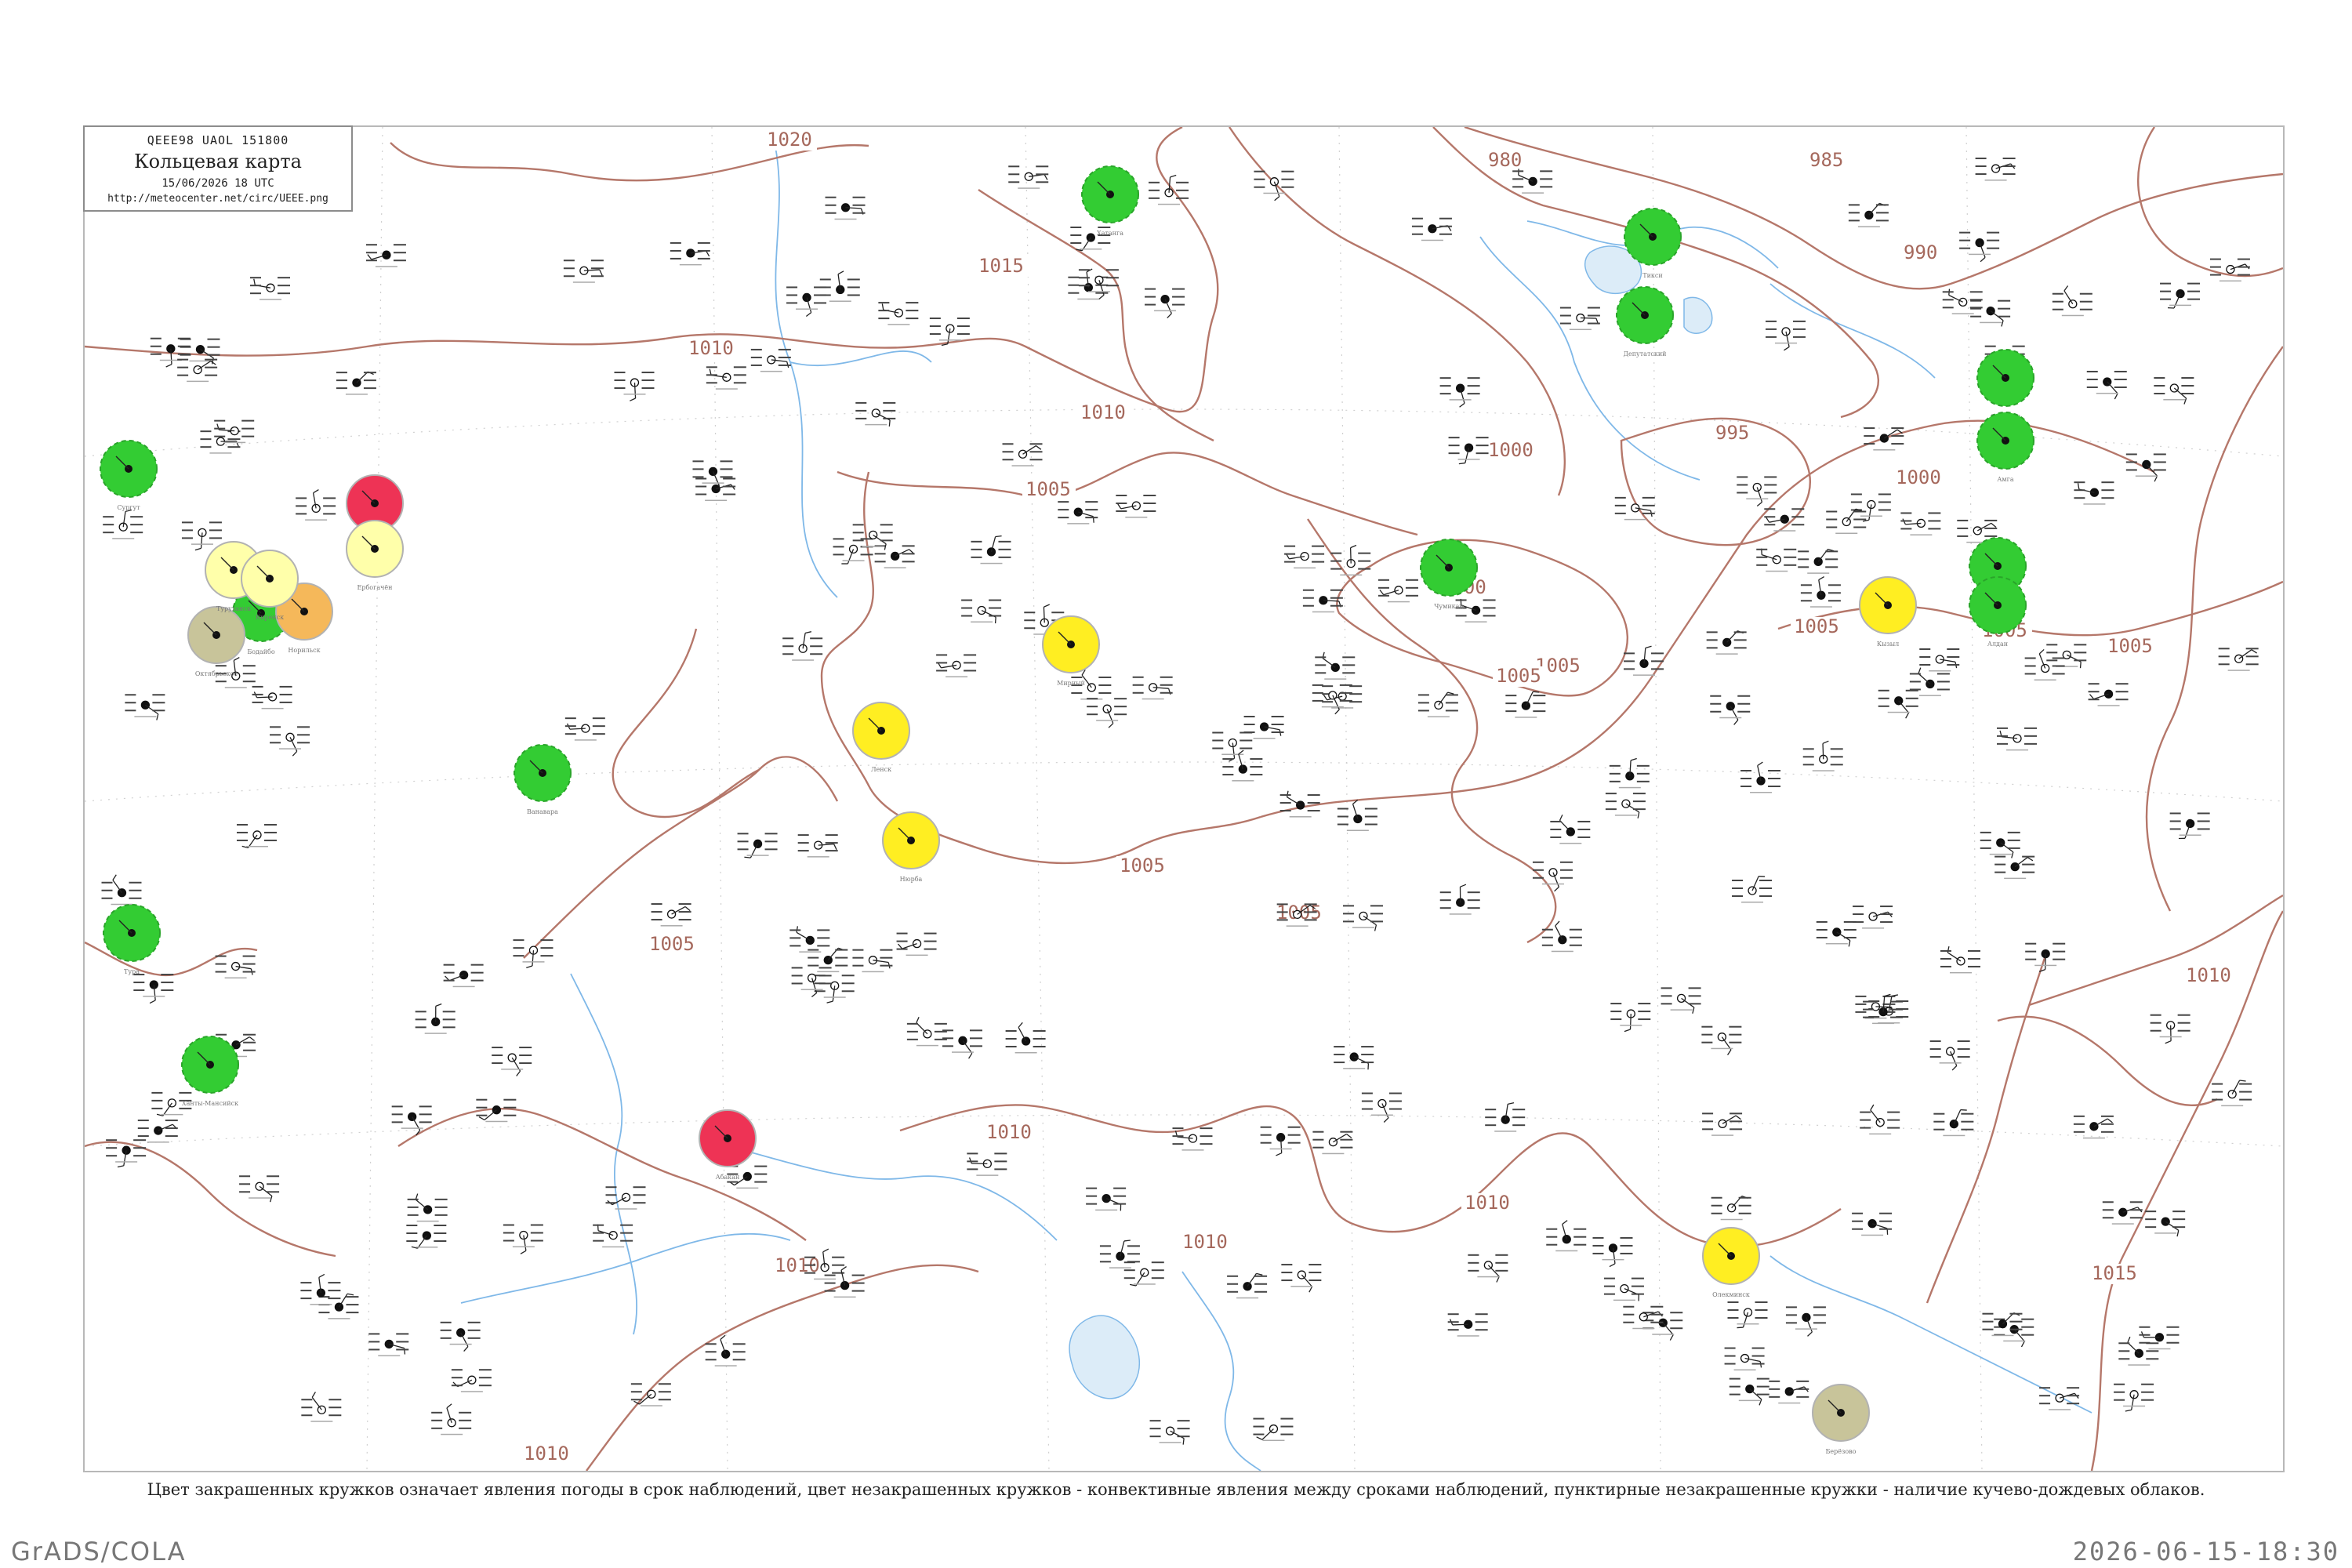 The image size is (2352, 1568). I want to click on weather-phenomenon-marker: Тура, so click(132, 939).